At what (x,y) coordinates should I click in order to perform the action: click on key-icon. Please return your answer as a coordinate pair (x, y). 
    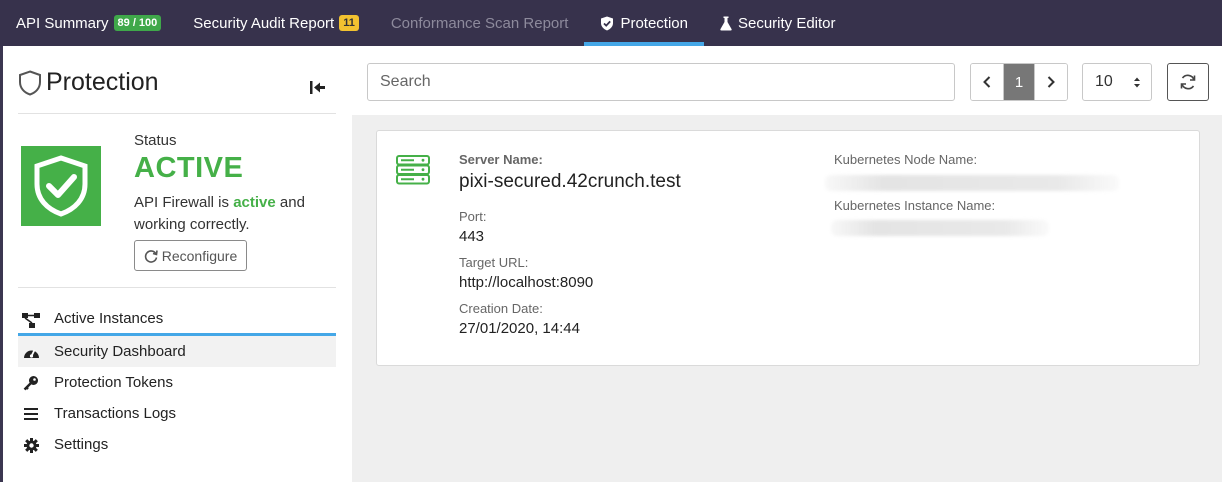
    Looking at the image, I should click on (31, 383).